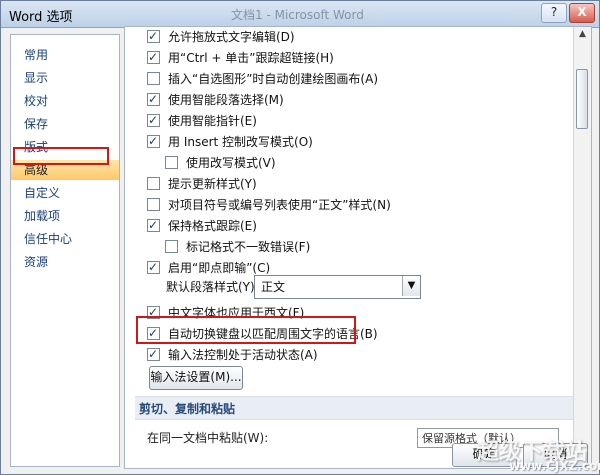  I want to click on option-row: 中文字体也应用于西文(F), so click(226, 312).